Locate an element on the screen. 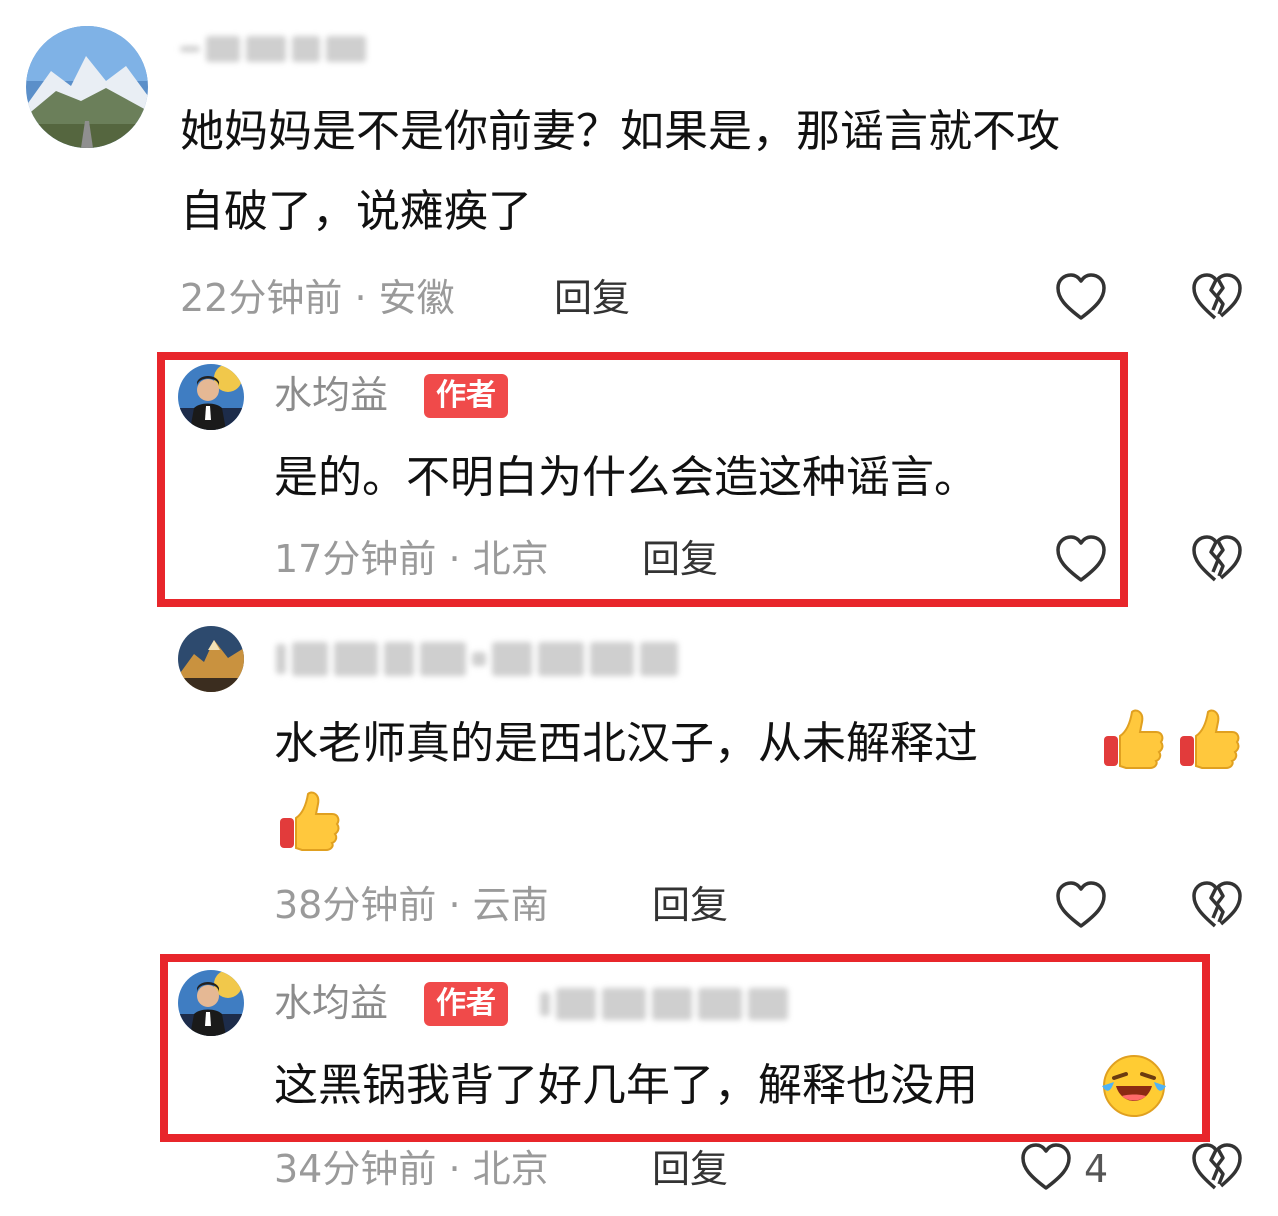  comment-meta: 17分钟前 · 北京 is located at coordinates (411, 559).